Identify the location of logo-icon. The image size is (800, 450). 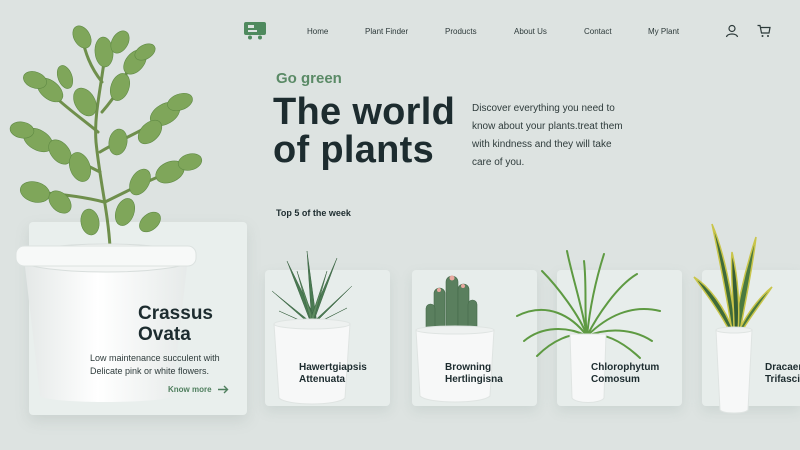
(255, 31).